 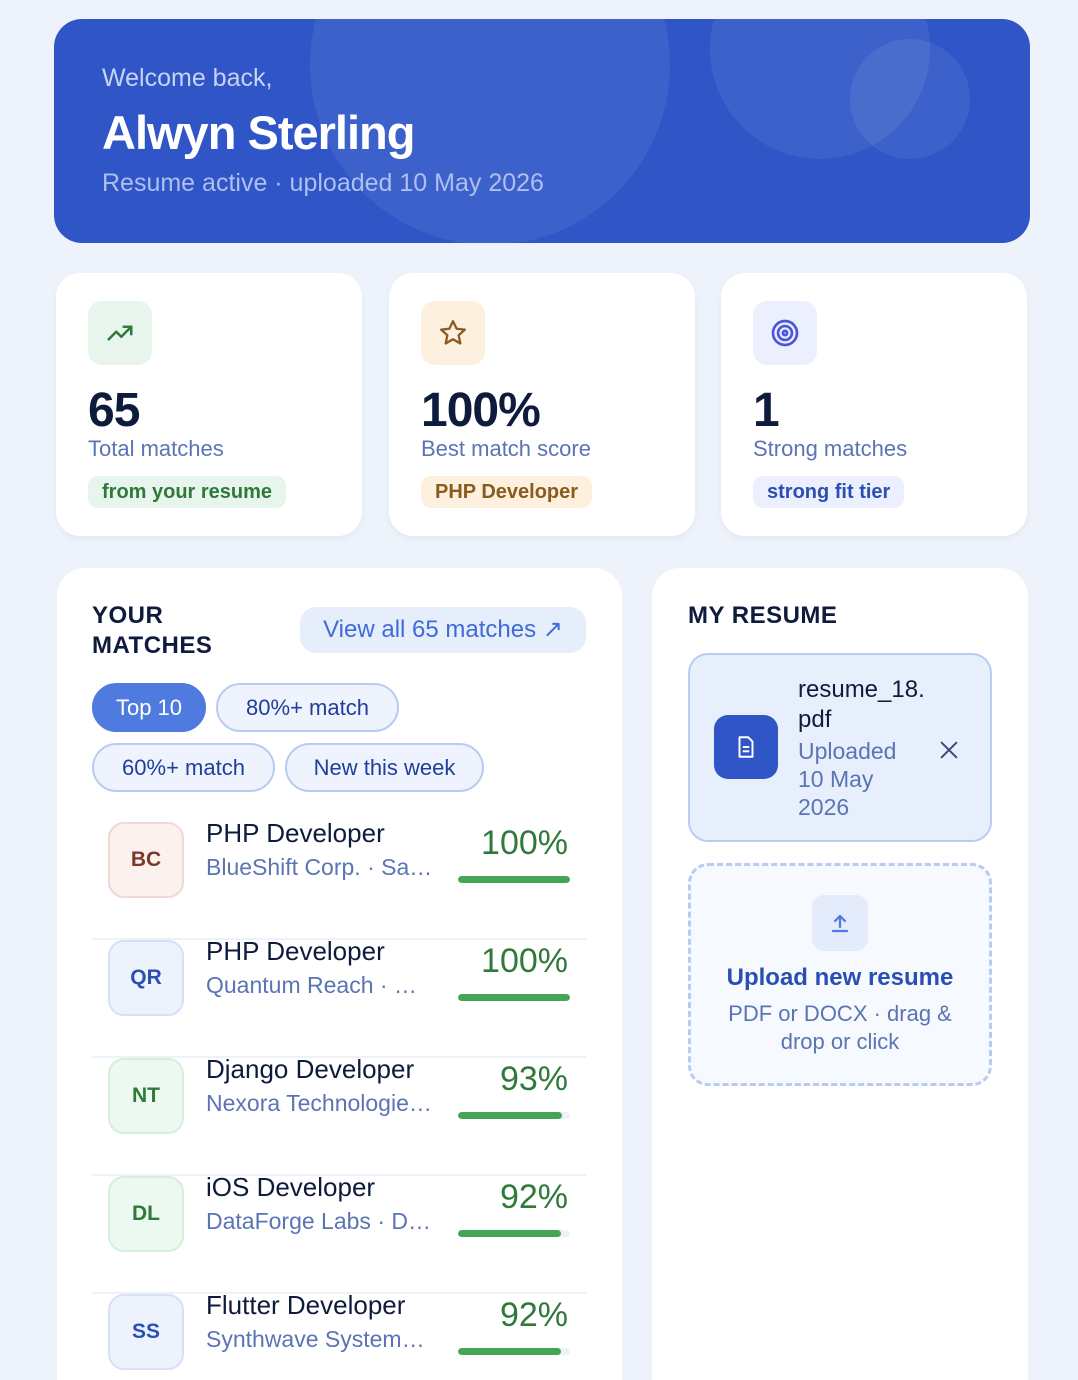 What do you see at coordinates (829, 492) in the screenshot?
I see `stat-badge: strong fit tier` at bounding box center [829, 492].